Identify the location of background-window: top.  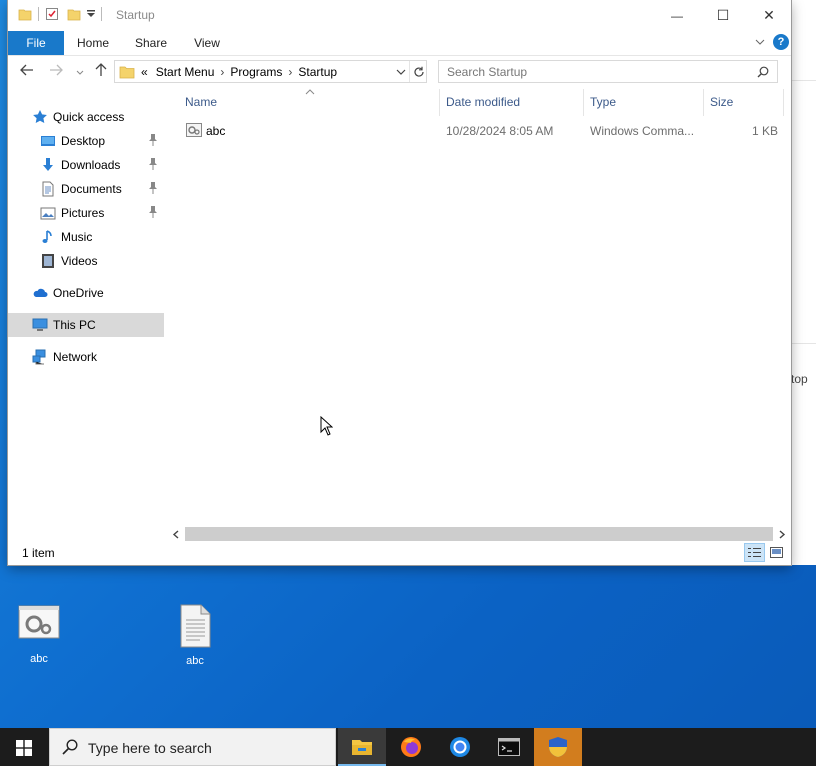
(803, 282).